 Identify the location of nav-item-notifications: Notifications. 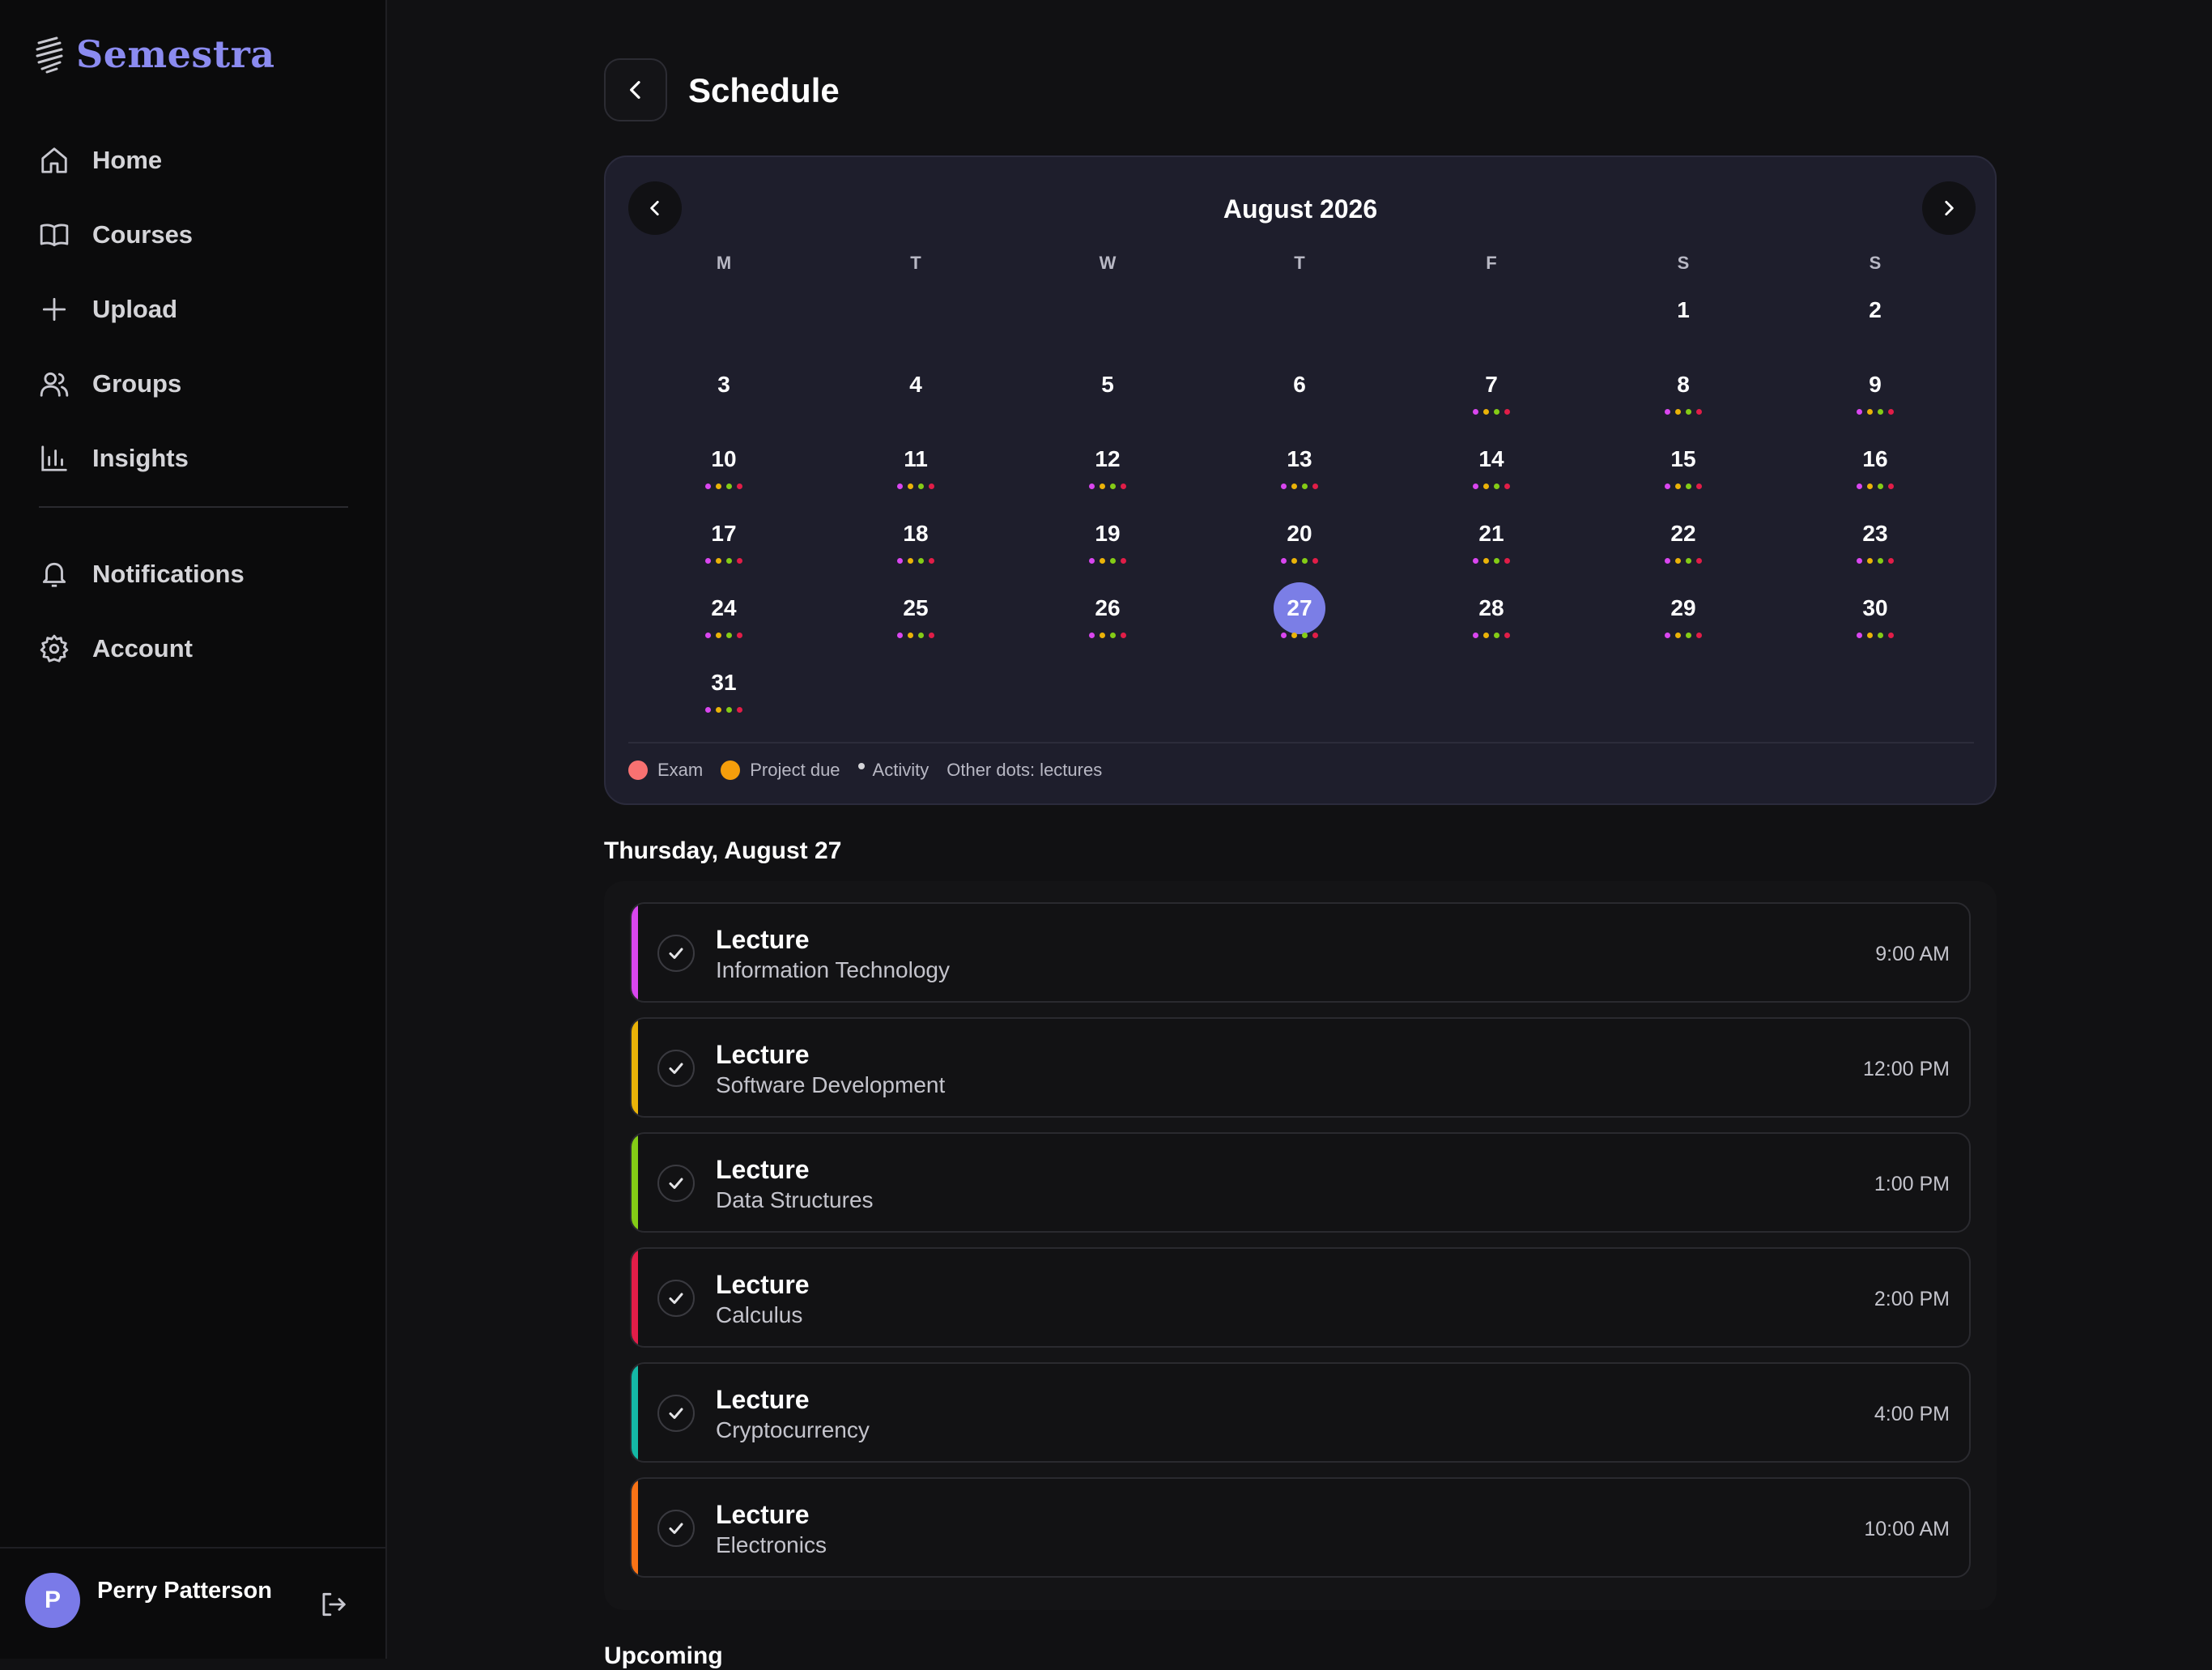
(194, 574).